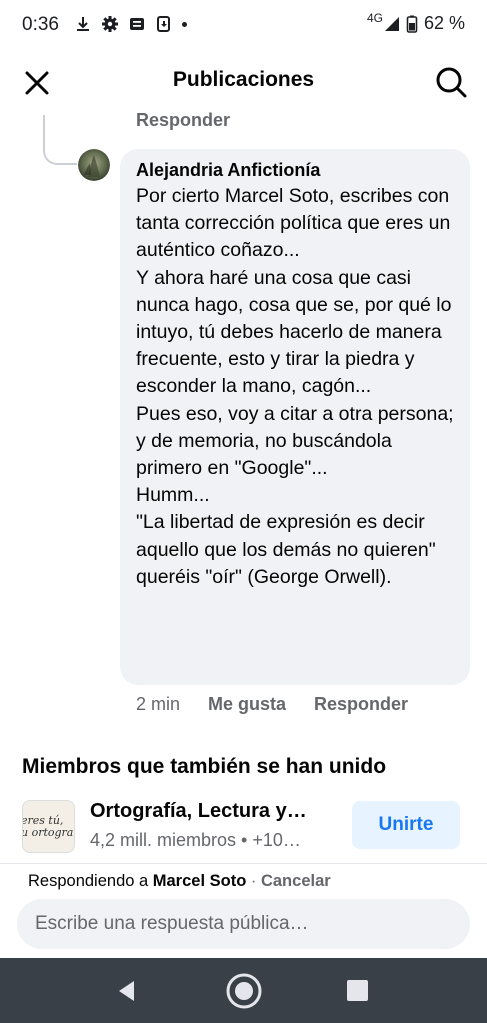 This screenshot has width=487, height=1023. I want to click on header: Publicaciones, so click(243, 81).